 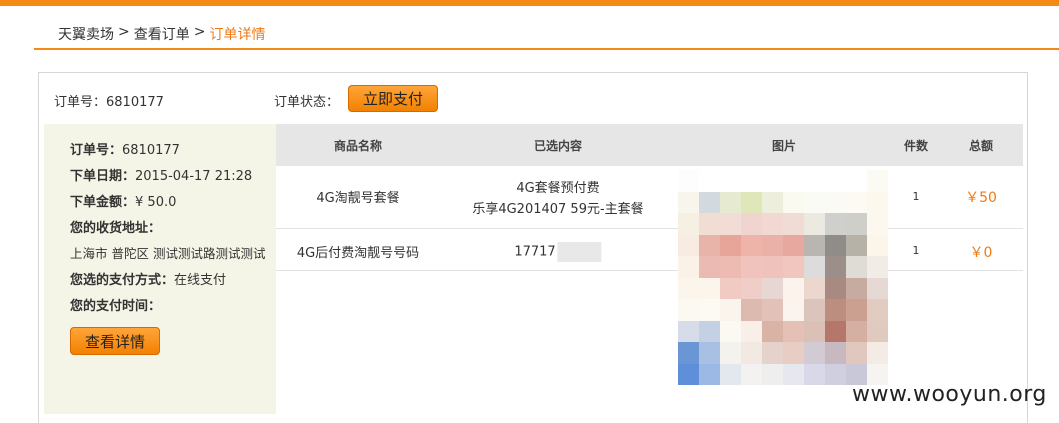 I want to click on info-payment-time-label: 您的支付时间：, so click(x=116, y=306).